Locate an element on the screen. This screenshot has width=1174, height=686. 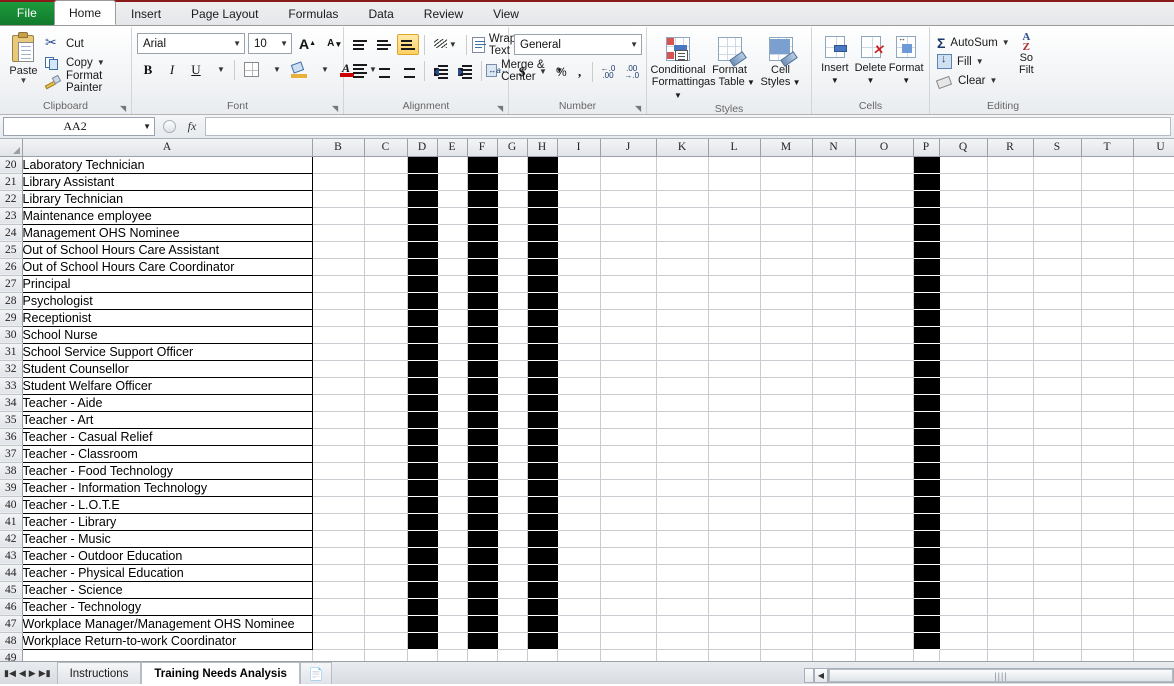
cell-U44 is located at coordinates (1153, 573).